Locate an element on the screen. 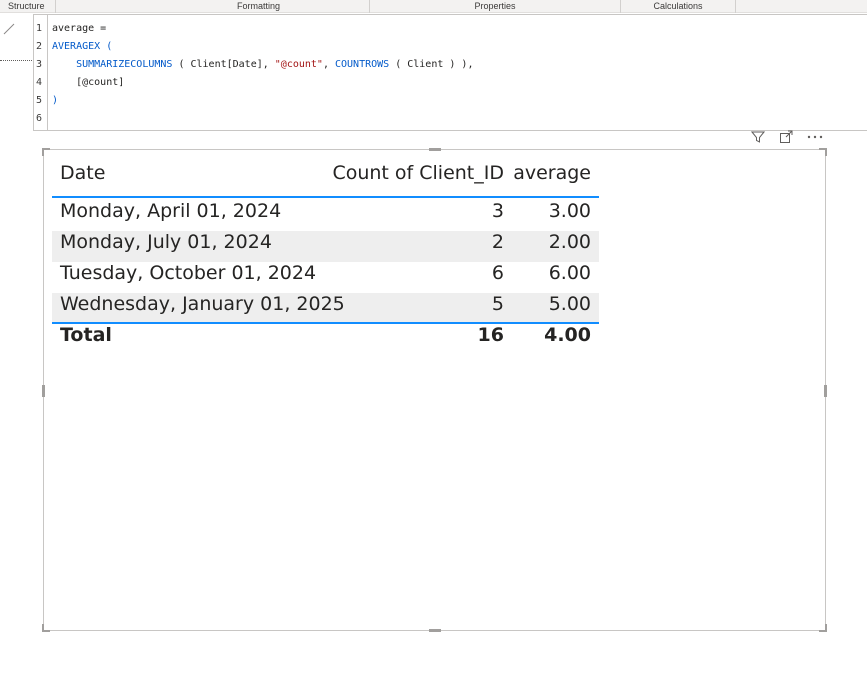 Image resolution: width=867 pixels, height=686 pixels. column-header-date: Date is located at coordinates (82, 174).